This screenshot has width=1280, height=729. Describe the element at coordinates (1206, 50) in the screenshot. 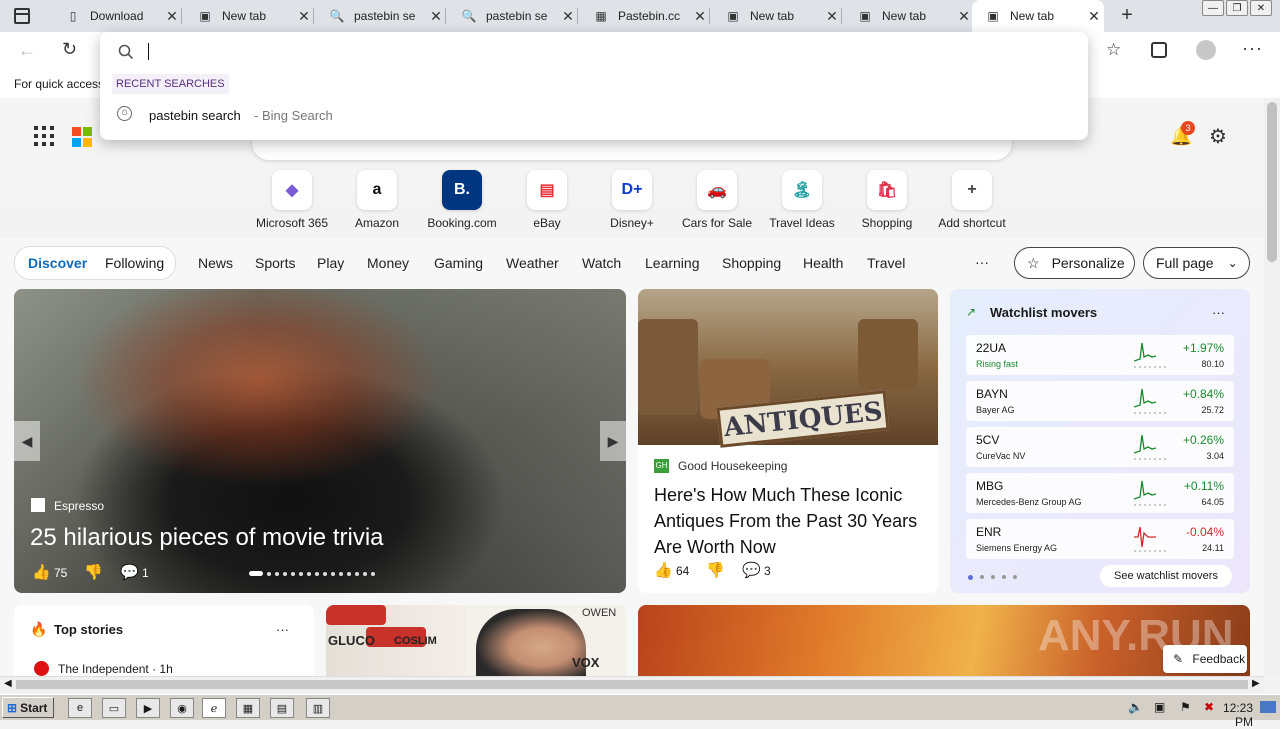

I see `profile-avatar` at that location.